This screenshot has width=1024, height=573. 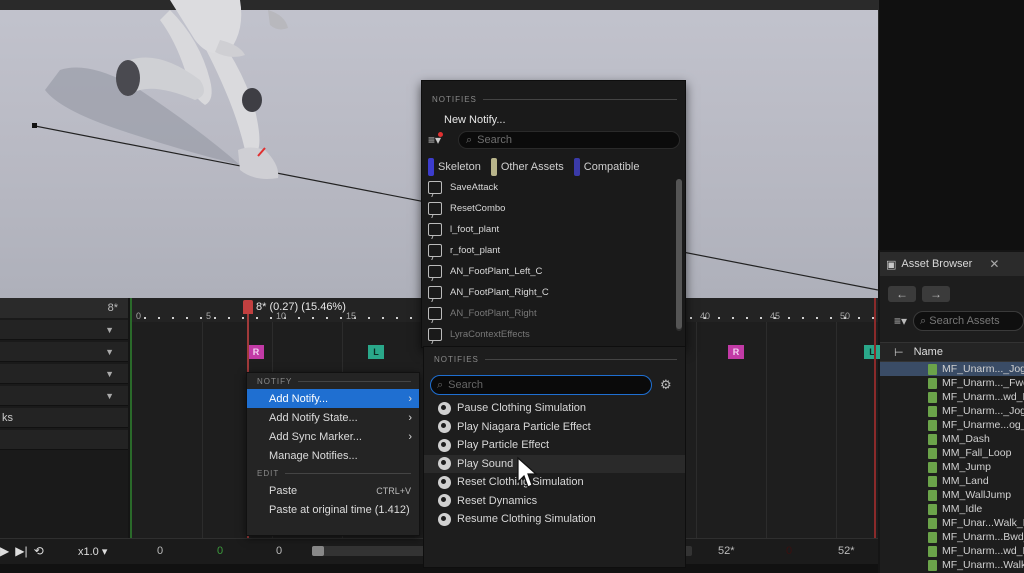 I want to click on notify-search-placeholder: Search, so click(x=466, y=385).